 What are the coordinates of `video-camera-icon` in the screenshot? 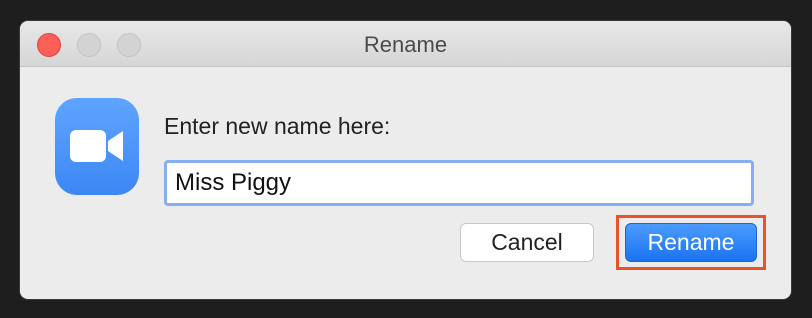 It's located at (97, 146).